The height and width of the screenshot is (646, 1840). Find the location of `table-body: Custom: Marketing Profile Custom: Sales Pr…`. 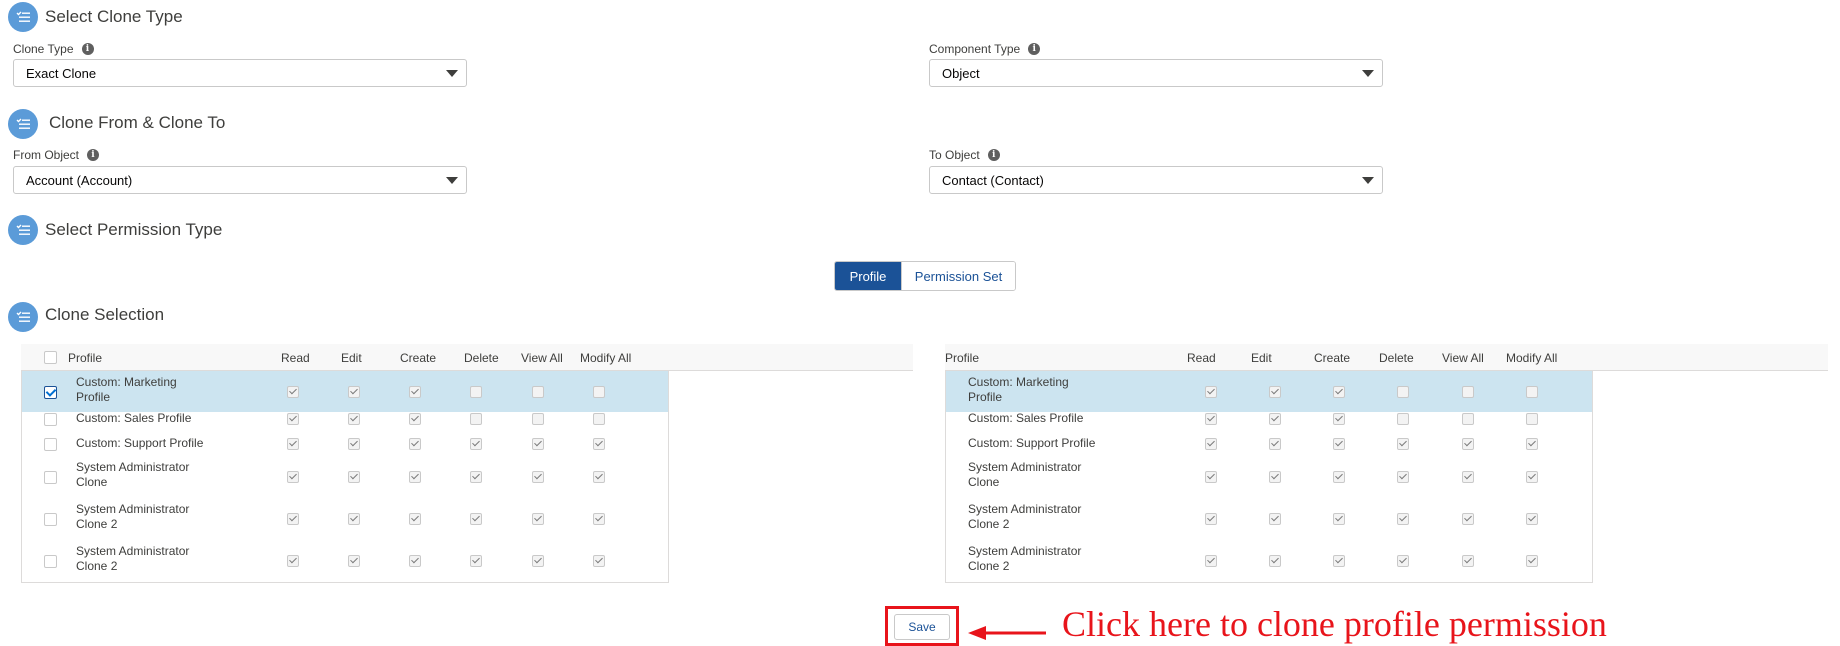

table-body: Custom: Marketing Profile Custom: Sales Pr… is located at coordinates (1269, 477).